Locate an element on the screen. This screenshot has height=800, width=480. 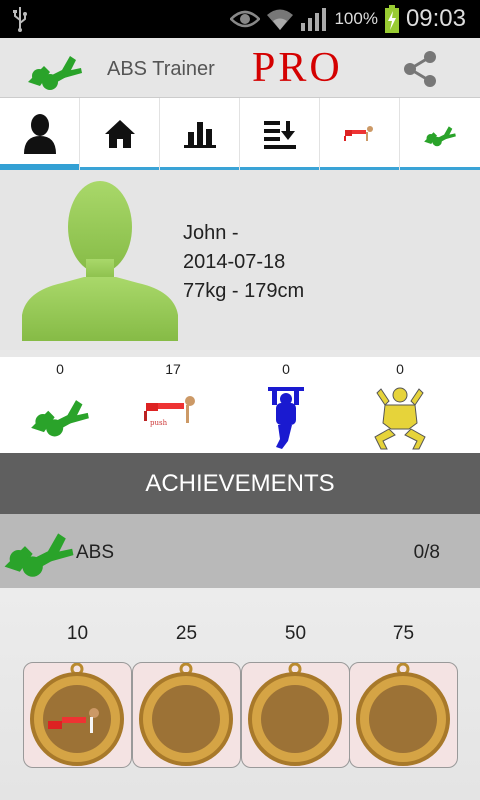
stat-pullups: 0 is located at coordinates (286, 407).